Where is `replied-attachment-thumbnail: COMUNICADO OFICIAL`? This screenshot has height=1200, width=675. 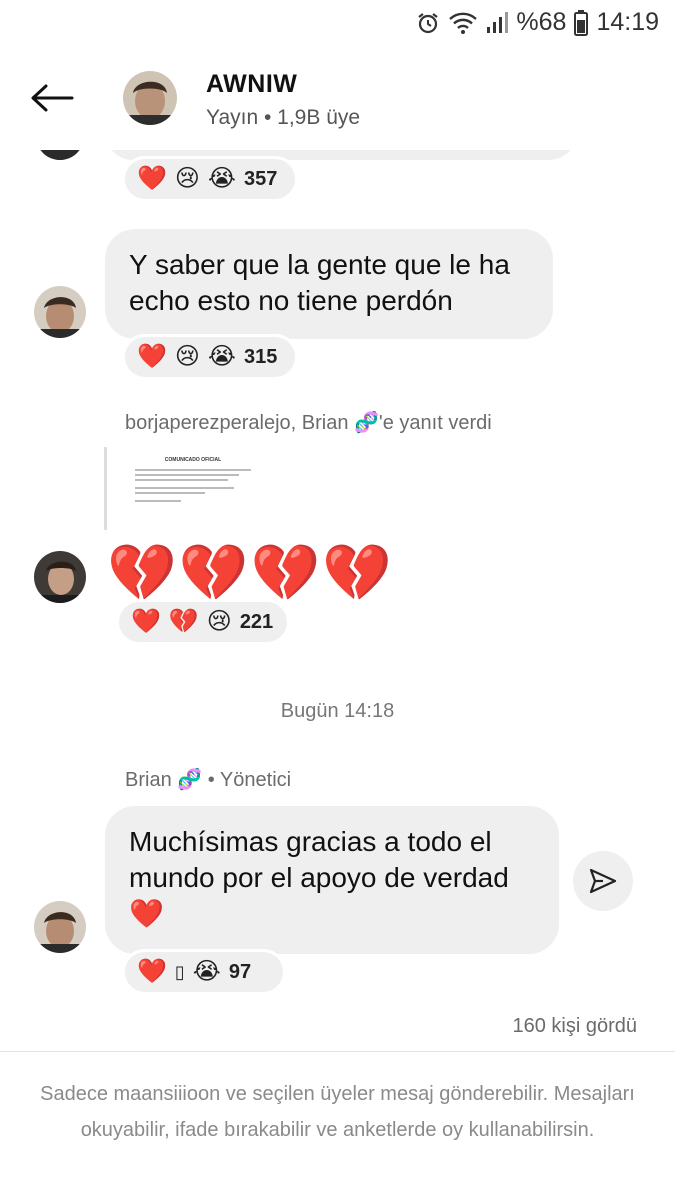 replied-attachment-thumbnail: COMUNICADO OFICIAL is located at coordinates (193, 488).